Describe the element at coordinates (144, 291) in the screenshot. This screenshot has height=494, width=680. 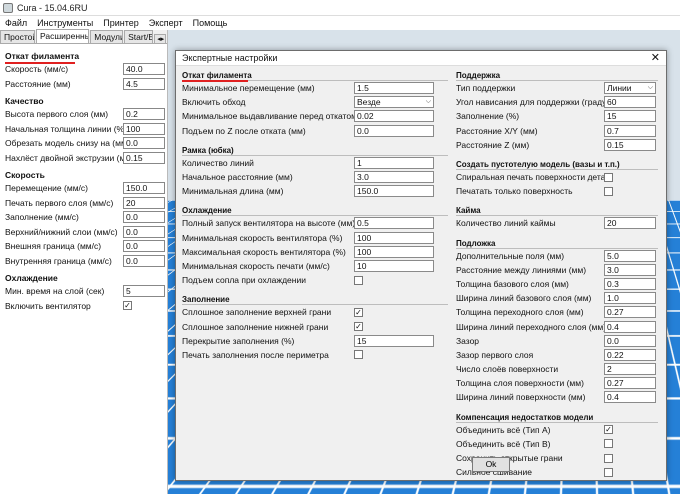
I see `min-layer-time-input: 5` at that location.